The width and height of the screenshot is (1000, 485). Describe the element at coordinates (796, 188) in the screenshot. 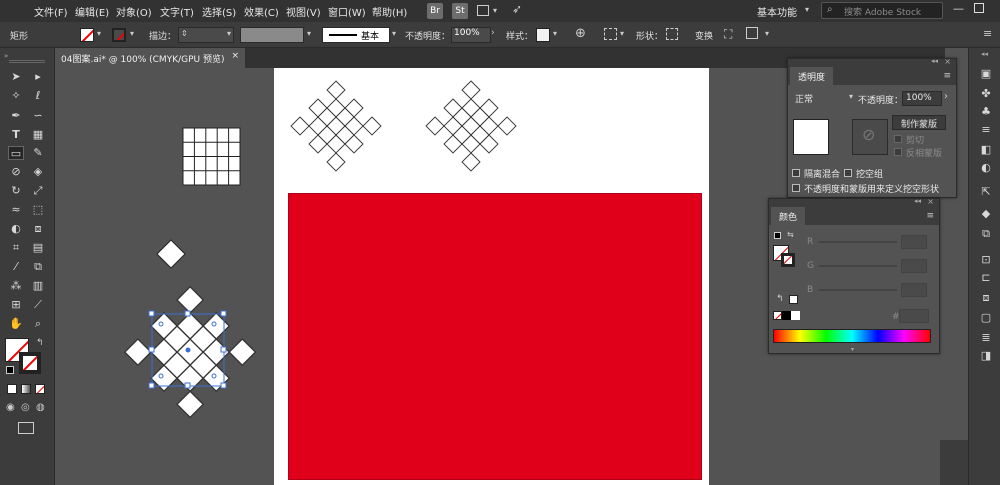

I see `opacity-mask-knockout-checkbox` at that location.